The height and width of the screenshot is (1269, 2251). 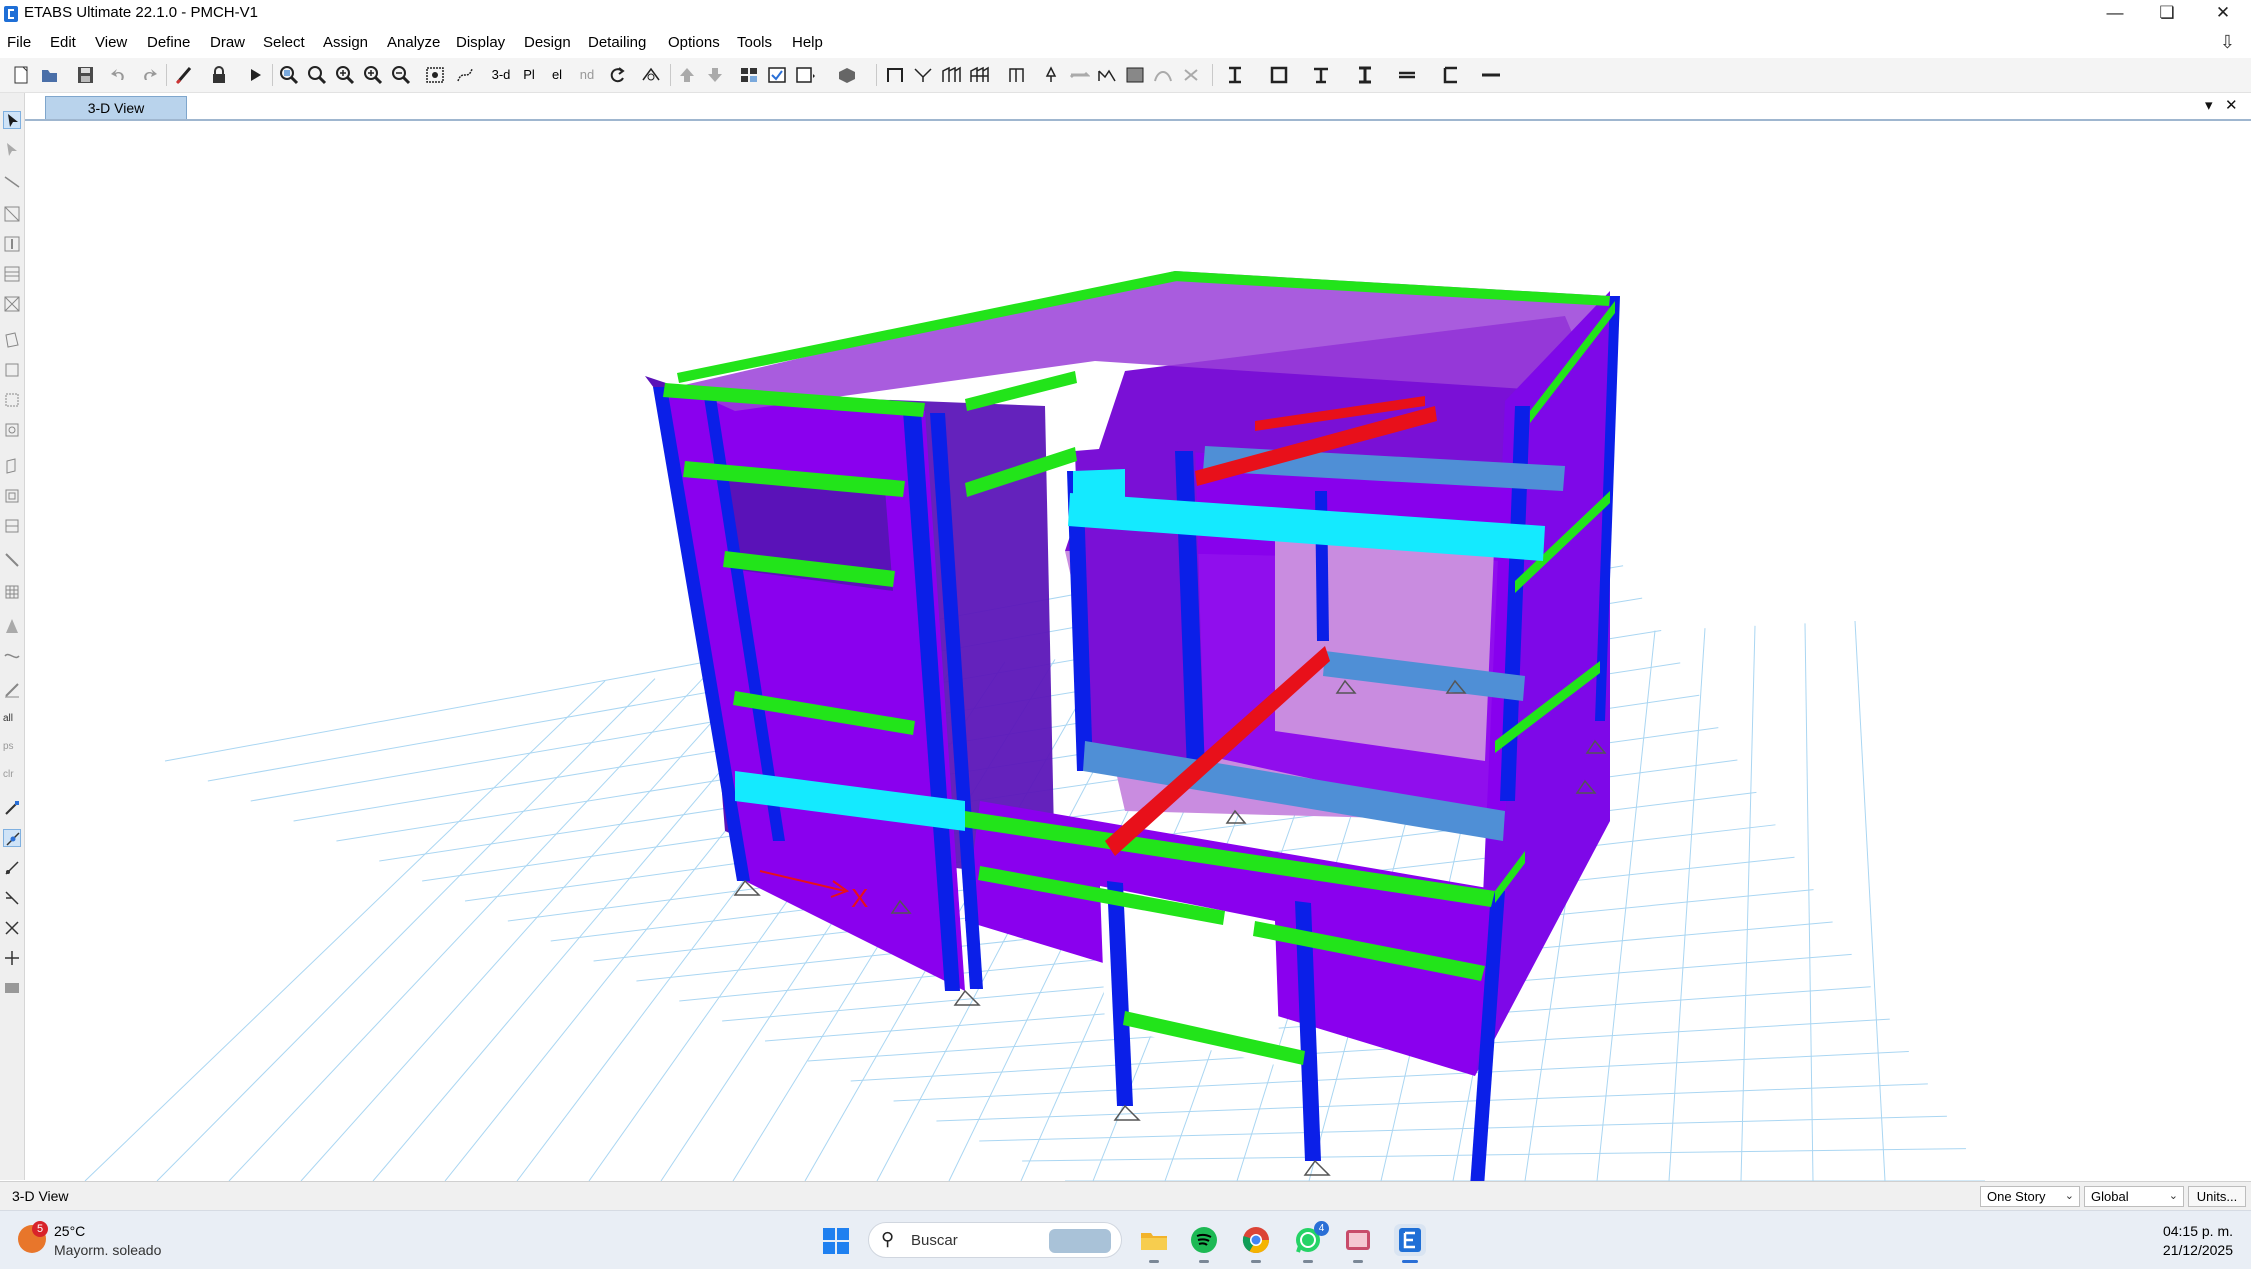 I want to click on chrome-icon, so click(x=1256, y=1243).